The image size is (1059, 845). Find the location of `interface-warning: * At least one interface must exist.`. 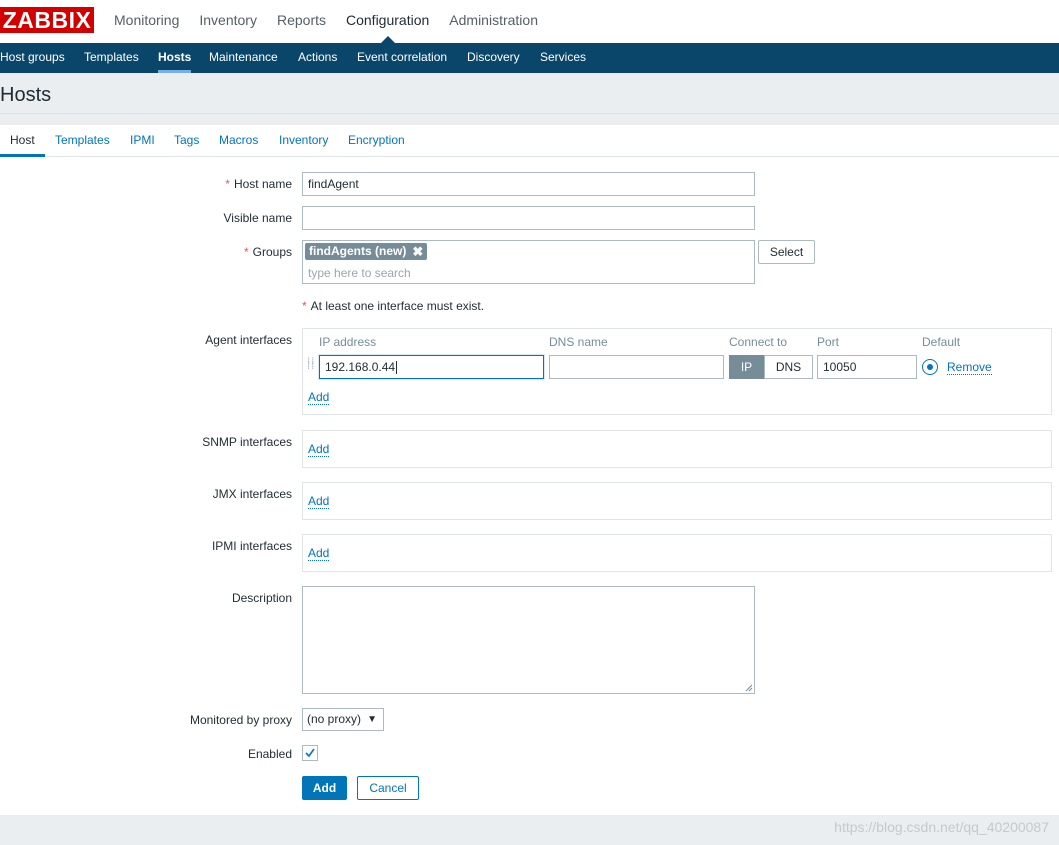

interface-warning: * At least one interface must exist. is located at coordinates (393, 306).